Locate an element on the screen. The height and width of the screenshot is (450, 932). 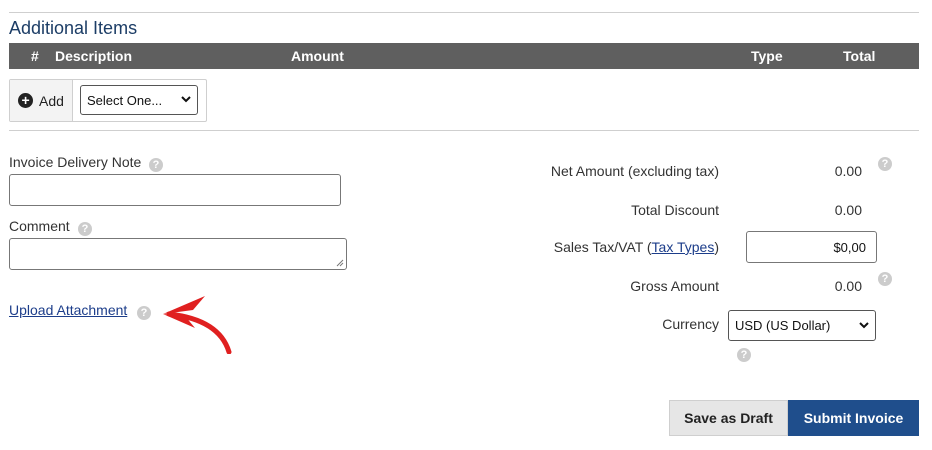
delivery-note-input is located at coordinates (175, 190).